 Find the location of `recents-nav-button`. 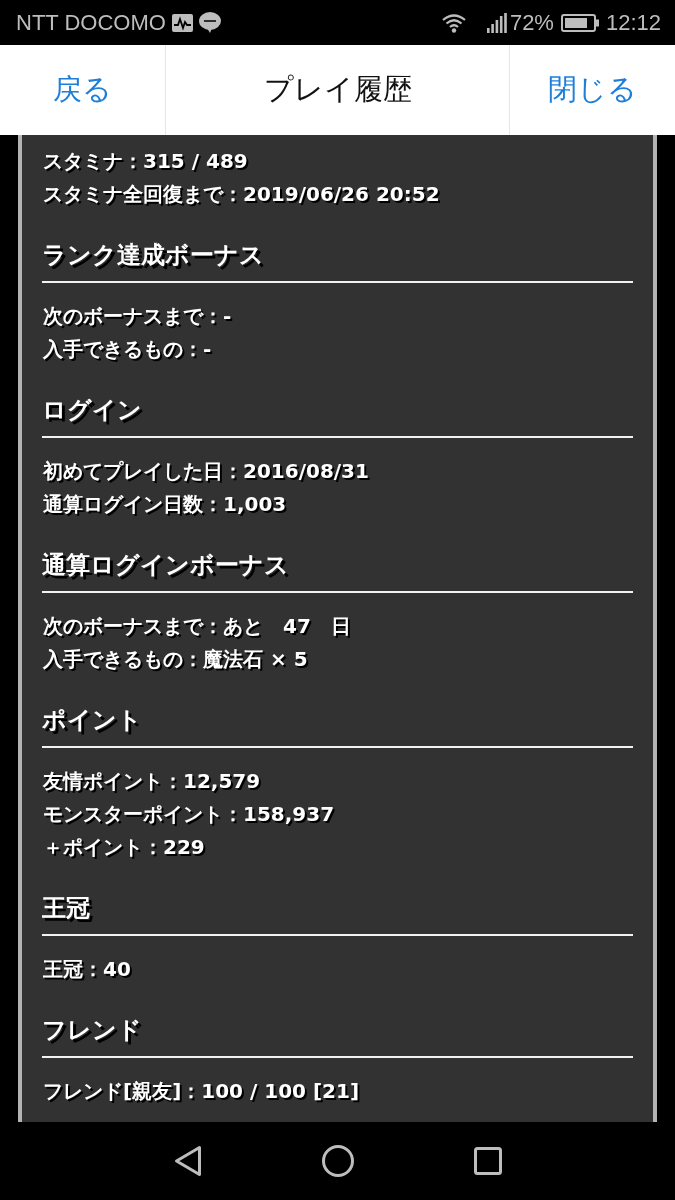

recents-nav-button is located at coordinates (487, 1161).